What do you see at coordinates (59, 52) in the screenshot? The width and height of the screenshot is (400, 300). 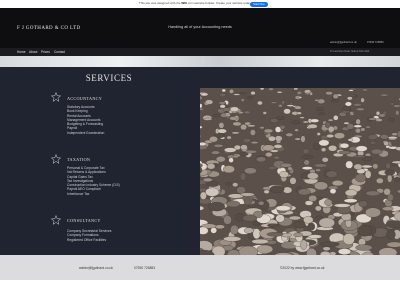 I see `nav-item-contact: Contact` at bounding box center [59, 52].